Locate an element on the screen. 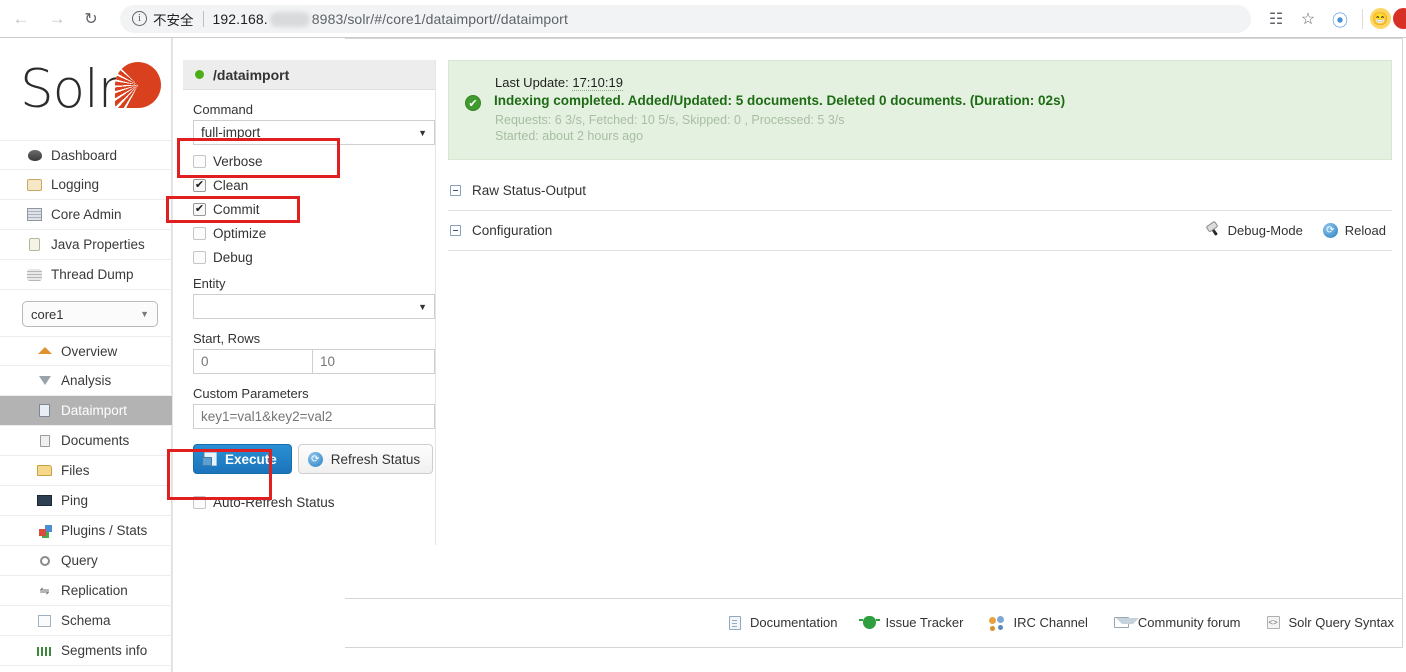 The image size is (1406, 672). checkbox-row-debug: Debug is located at coordinates (314, 257).